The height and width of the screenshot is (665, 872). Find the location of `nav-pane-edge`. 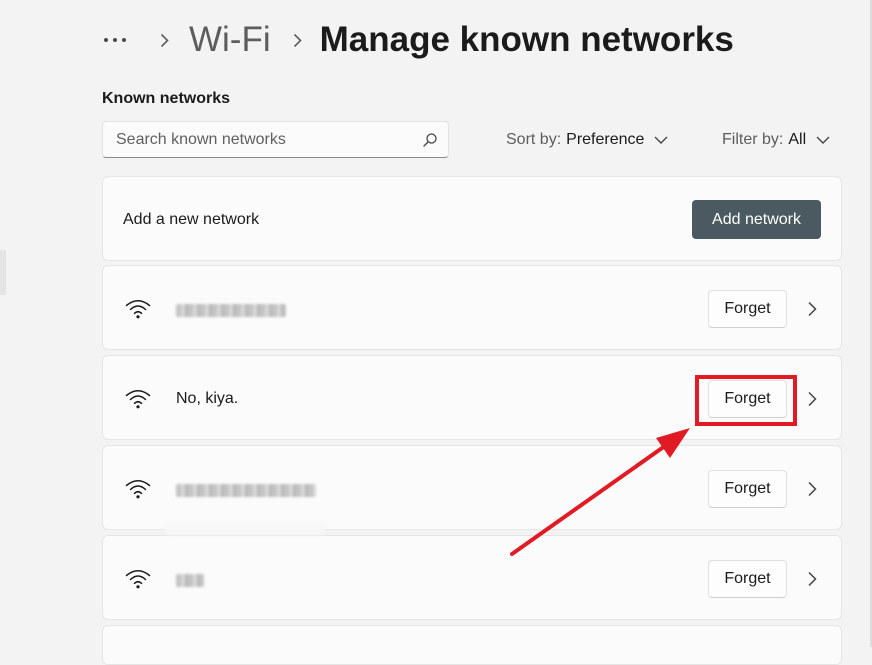

nav-pane-edge is located at coordinates (3, 272).